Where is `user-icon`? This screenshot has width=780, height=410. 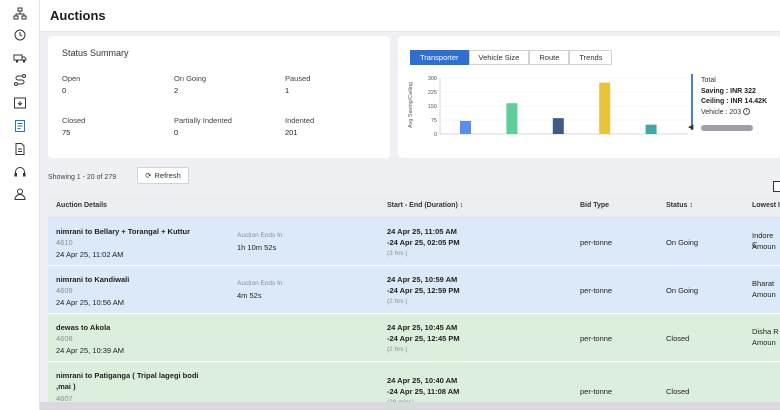
user-icon is located at coordinates (20, 194).